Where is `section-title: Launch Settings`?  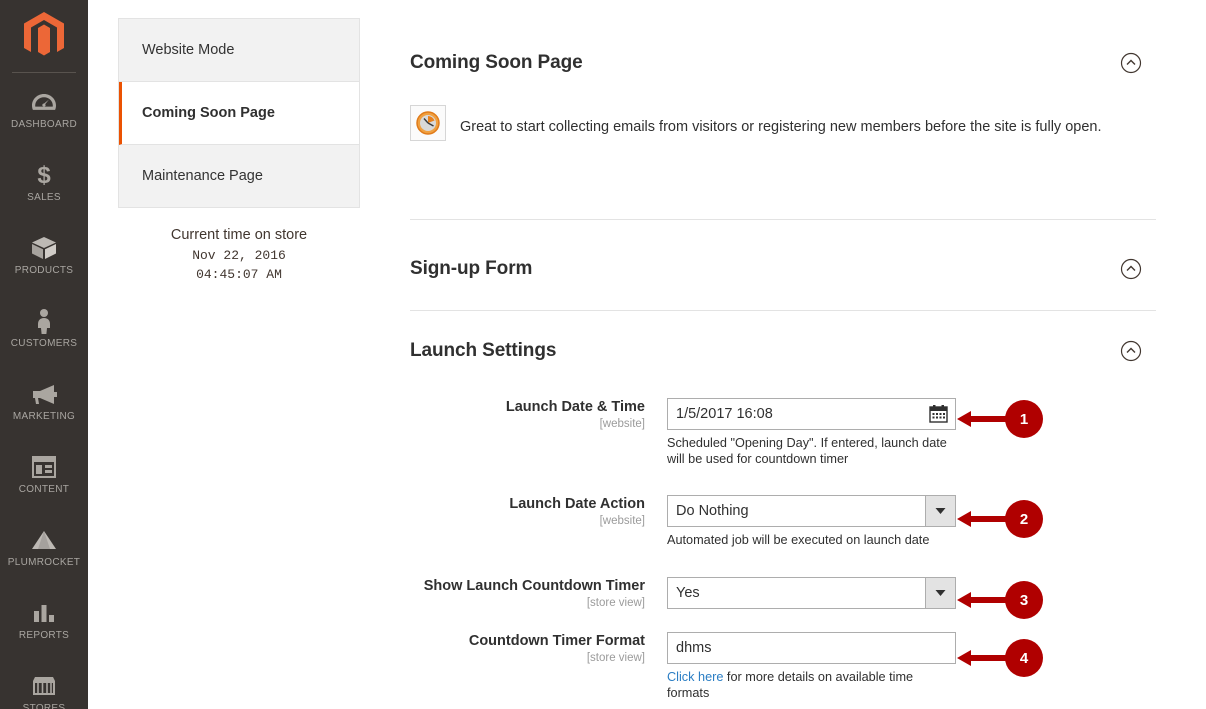
section-title: Launch Settings is located at coordinates (483, 350).